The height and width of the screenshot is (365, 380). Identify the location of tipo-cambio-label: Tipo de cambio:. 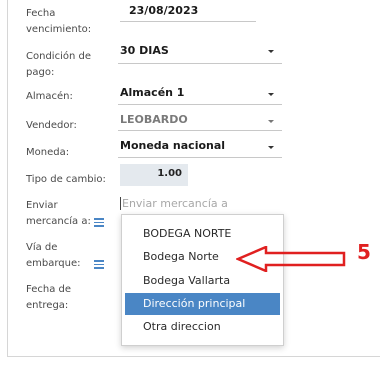
(66, 179).